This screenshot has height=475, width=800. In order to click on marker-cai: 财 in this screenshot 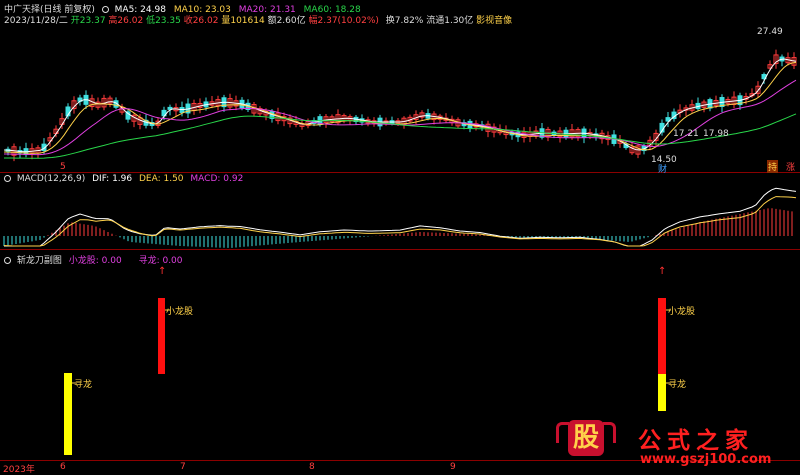, I will do `click(663, 170)`.